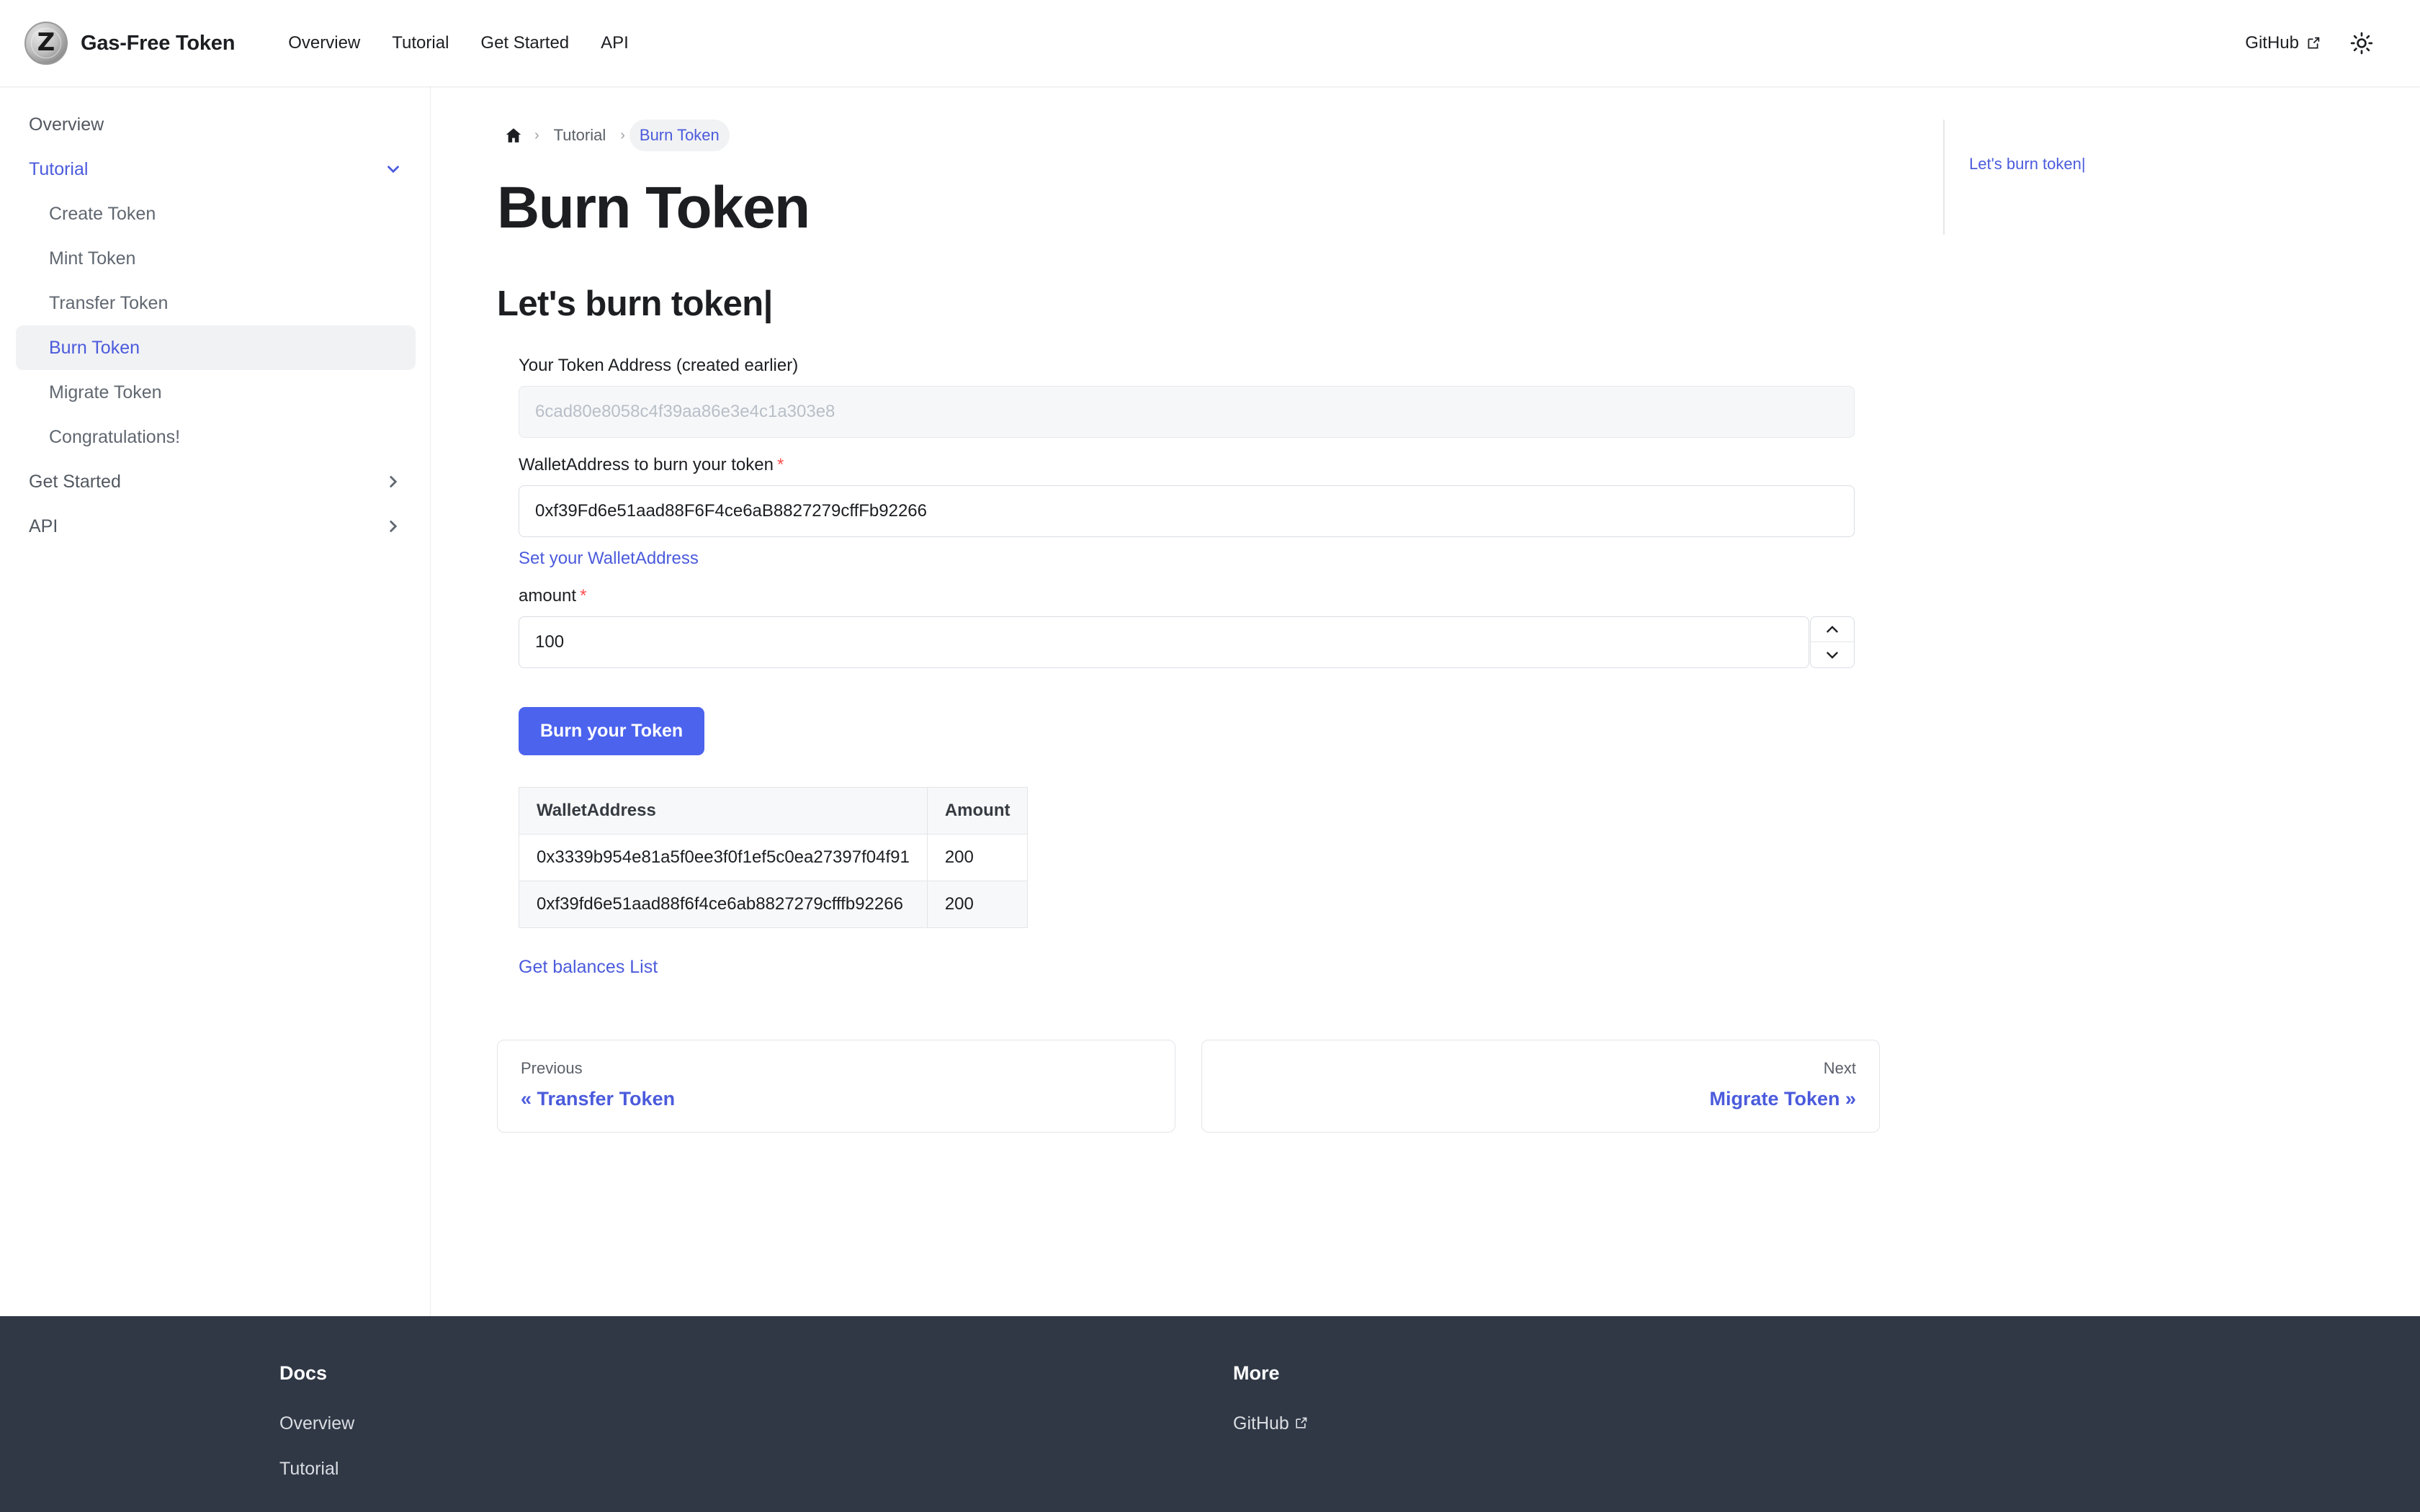  I want to click on sidebar-item-label: Overview, so click(66, 124).